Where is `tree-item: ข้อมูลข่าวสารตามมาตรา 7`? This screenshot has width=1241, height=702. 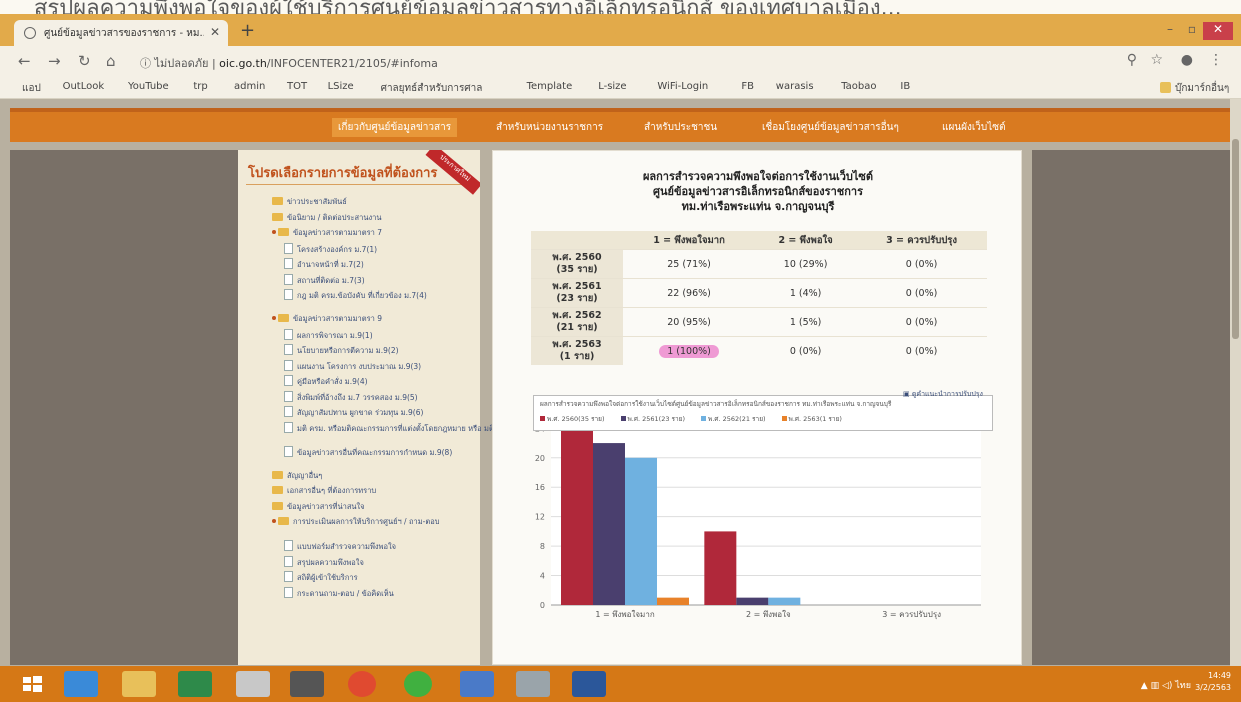 tree-item: ข้อมูลข่าวสารตามมาตรา 7 is located at coordinates (327, 233).